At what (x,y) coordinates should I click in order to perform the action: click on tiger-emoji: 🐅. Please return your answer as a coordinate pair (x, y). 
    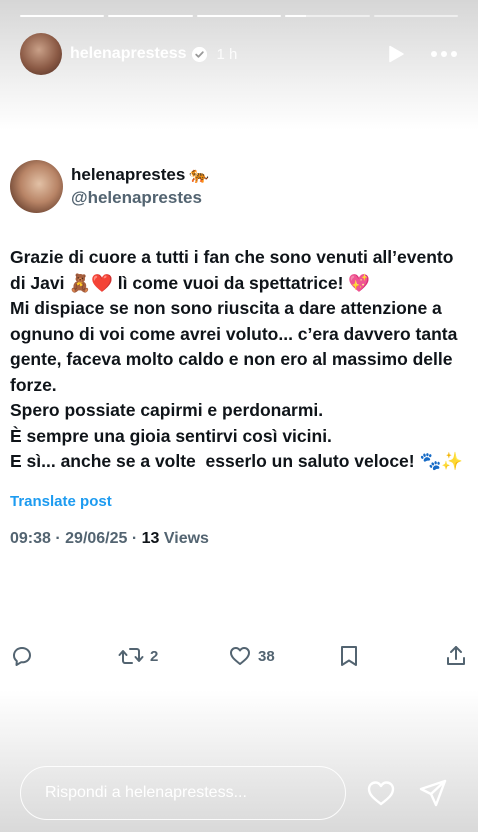
    Looking at the image, I should click on (199, 175).